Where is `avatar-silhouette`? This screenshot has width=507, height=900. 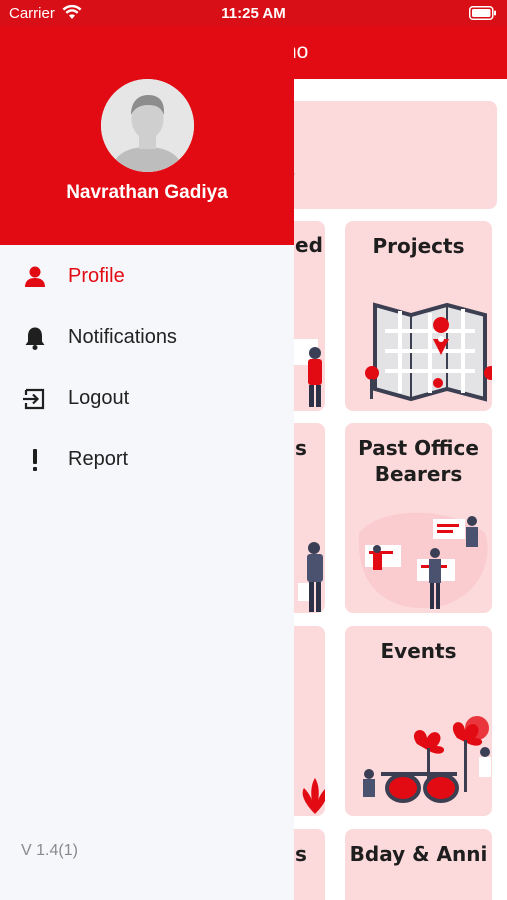
avatar-silhouette is located at coordinates (147, 125).